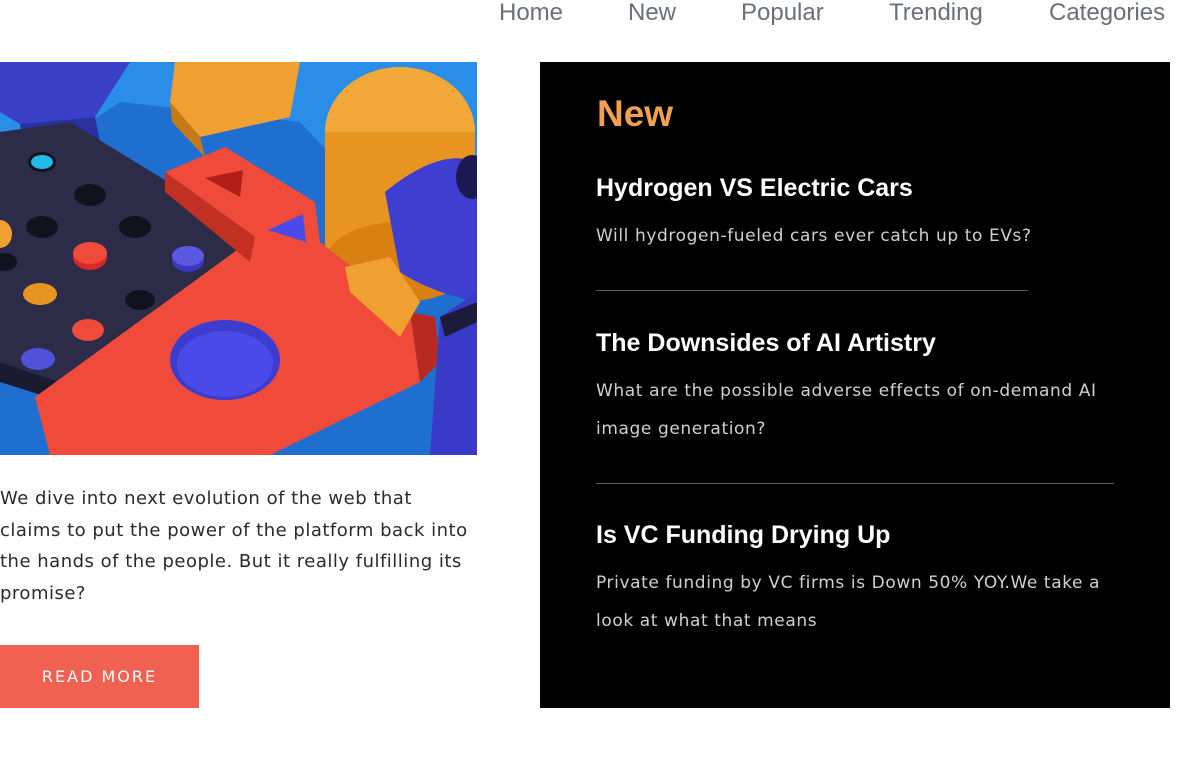 This screenshot has width=1191, height=782. I want to click on nav-categories: Categories, so click(1107, 13).